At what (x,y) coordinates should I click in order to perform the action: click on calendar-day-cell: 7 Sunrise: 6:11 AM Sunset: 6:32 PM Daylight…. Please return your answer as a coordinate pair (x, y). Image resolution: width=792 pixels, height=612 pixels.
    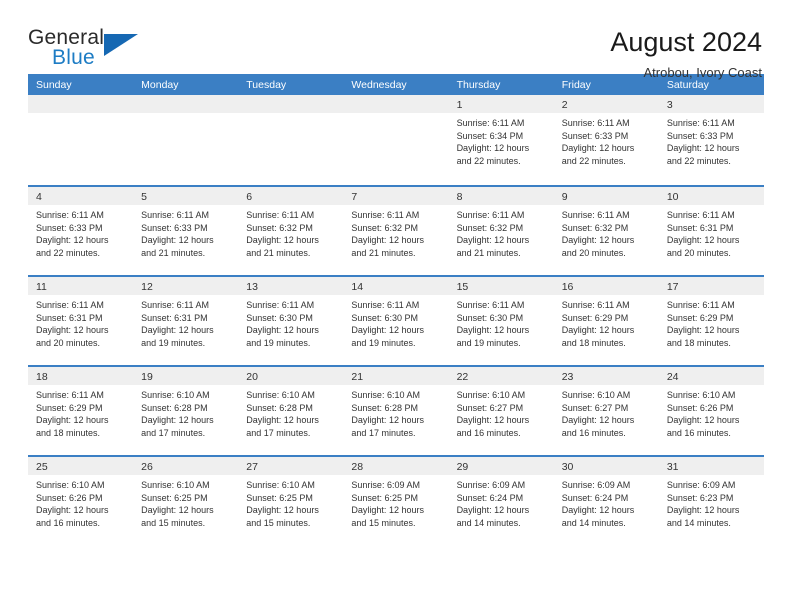
    Looking at the image, I should click on (396, 231).